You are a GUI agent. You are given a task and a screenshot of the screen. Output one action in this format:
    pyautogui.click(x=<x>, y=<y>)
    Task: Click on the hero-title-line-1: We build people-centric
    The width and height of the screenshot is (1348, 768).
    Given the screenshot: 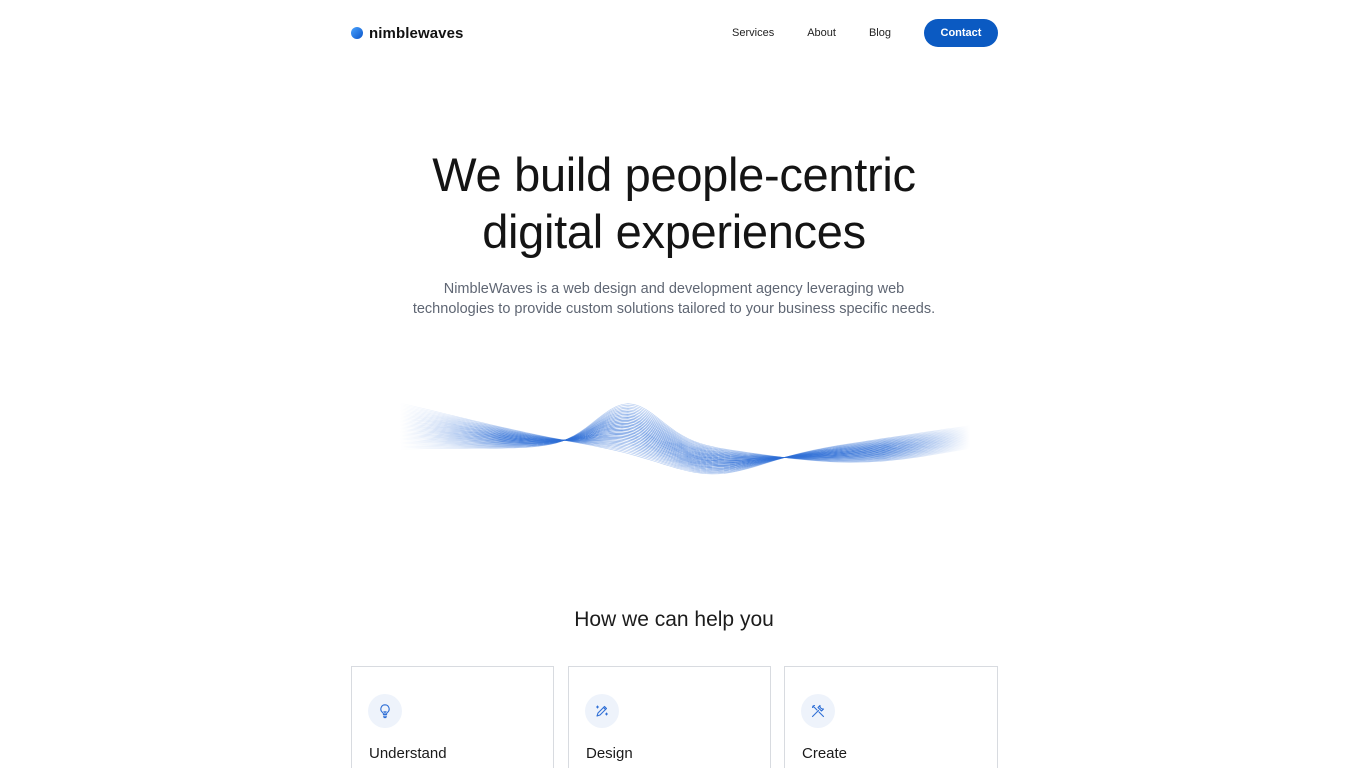 What is the action you would take?
    pyautogui.click(x=674, y=174)
    